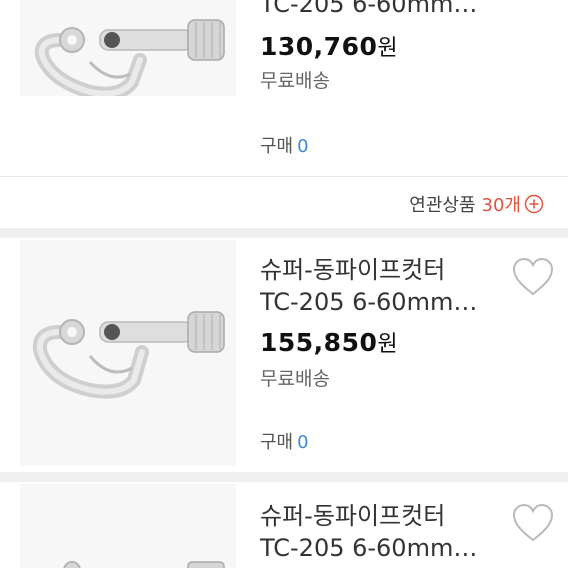  What do you see at coordinates (284, 202) in the screenshot?
I see `related-products-bar: 연관상품 30개` at bounding box center [284, 202].